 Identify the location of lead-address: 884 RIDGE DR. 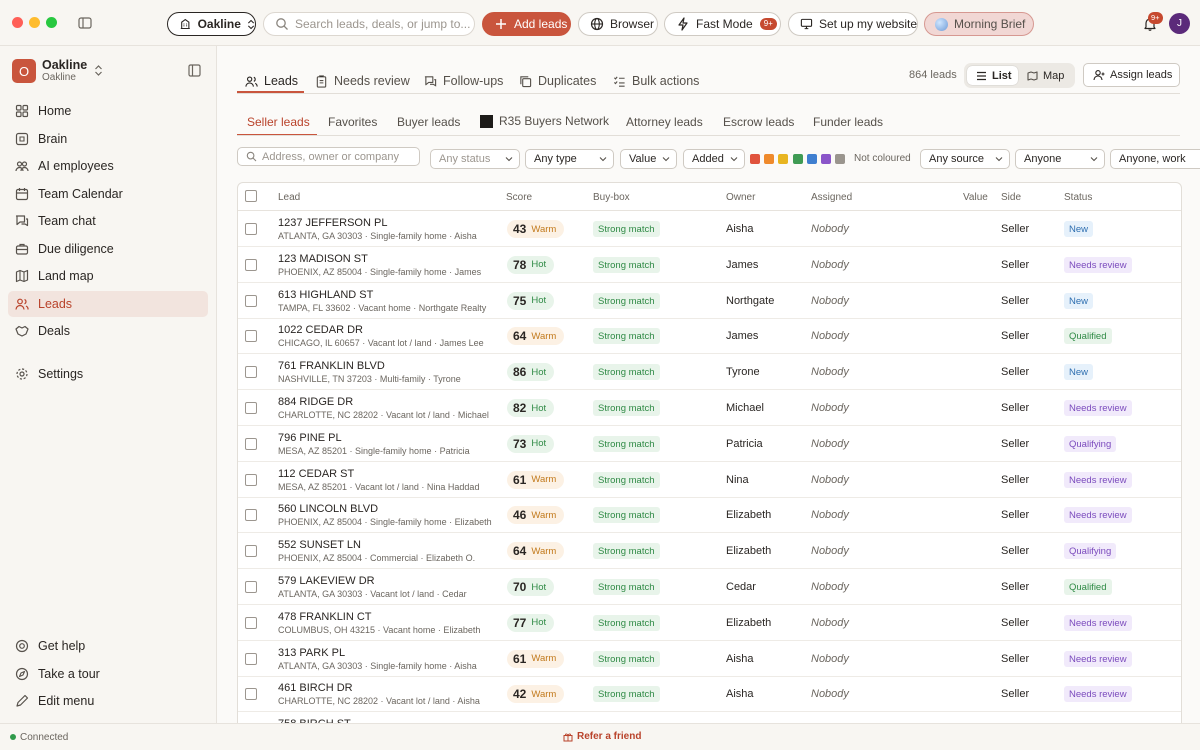
(315, 402).